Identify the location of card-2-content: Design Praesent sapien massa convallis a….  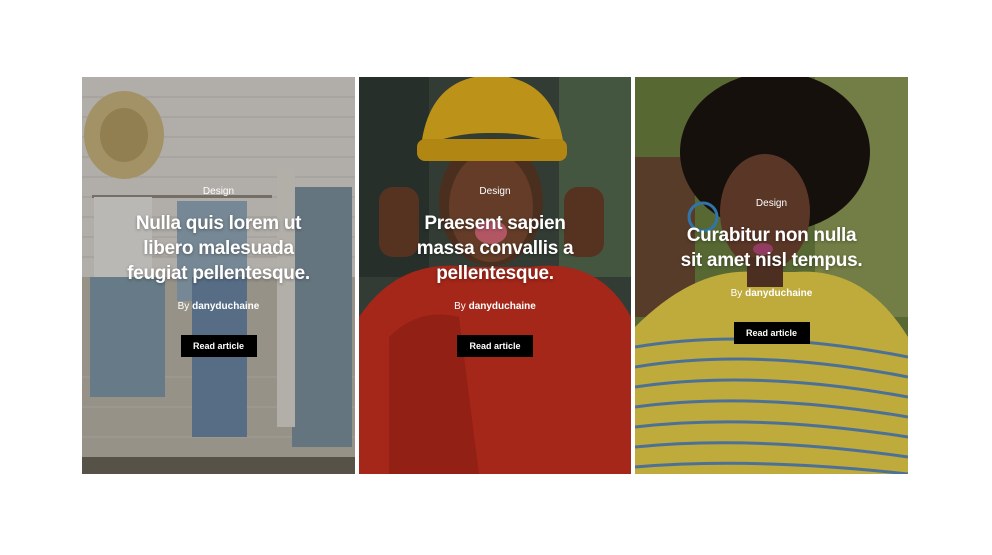
(495, 271).